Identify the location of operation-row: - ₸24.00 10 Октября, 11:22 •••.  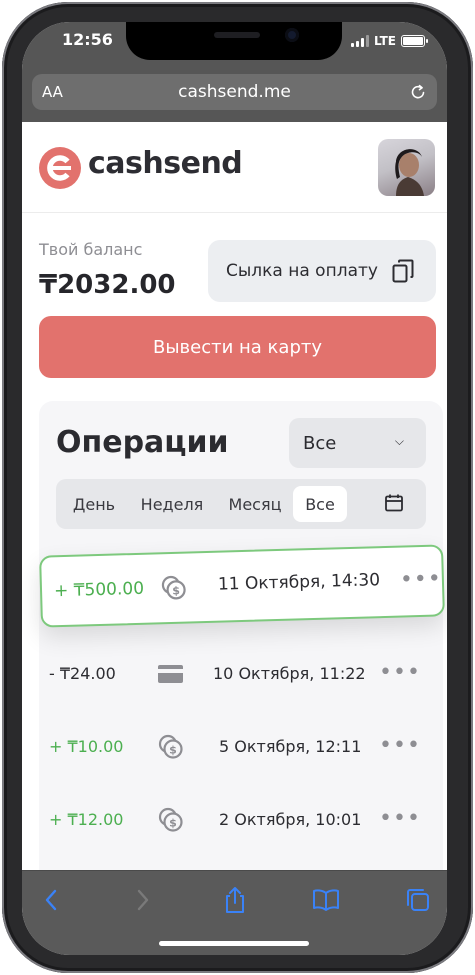
(241, 676).